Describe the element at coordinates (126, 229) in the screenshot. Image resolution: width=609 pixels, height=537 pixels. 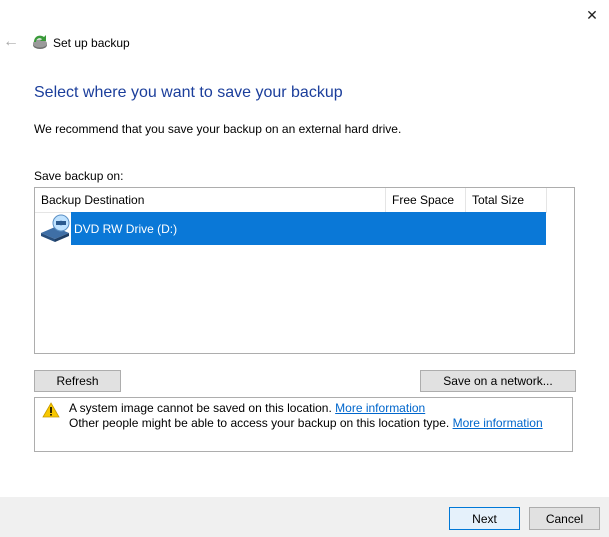
I see `destination-name: DVD RW Drive (D:)` at that location.